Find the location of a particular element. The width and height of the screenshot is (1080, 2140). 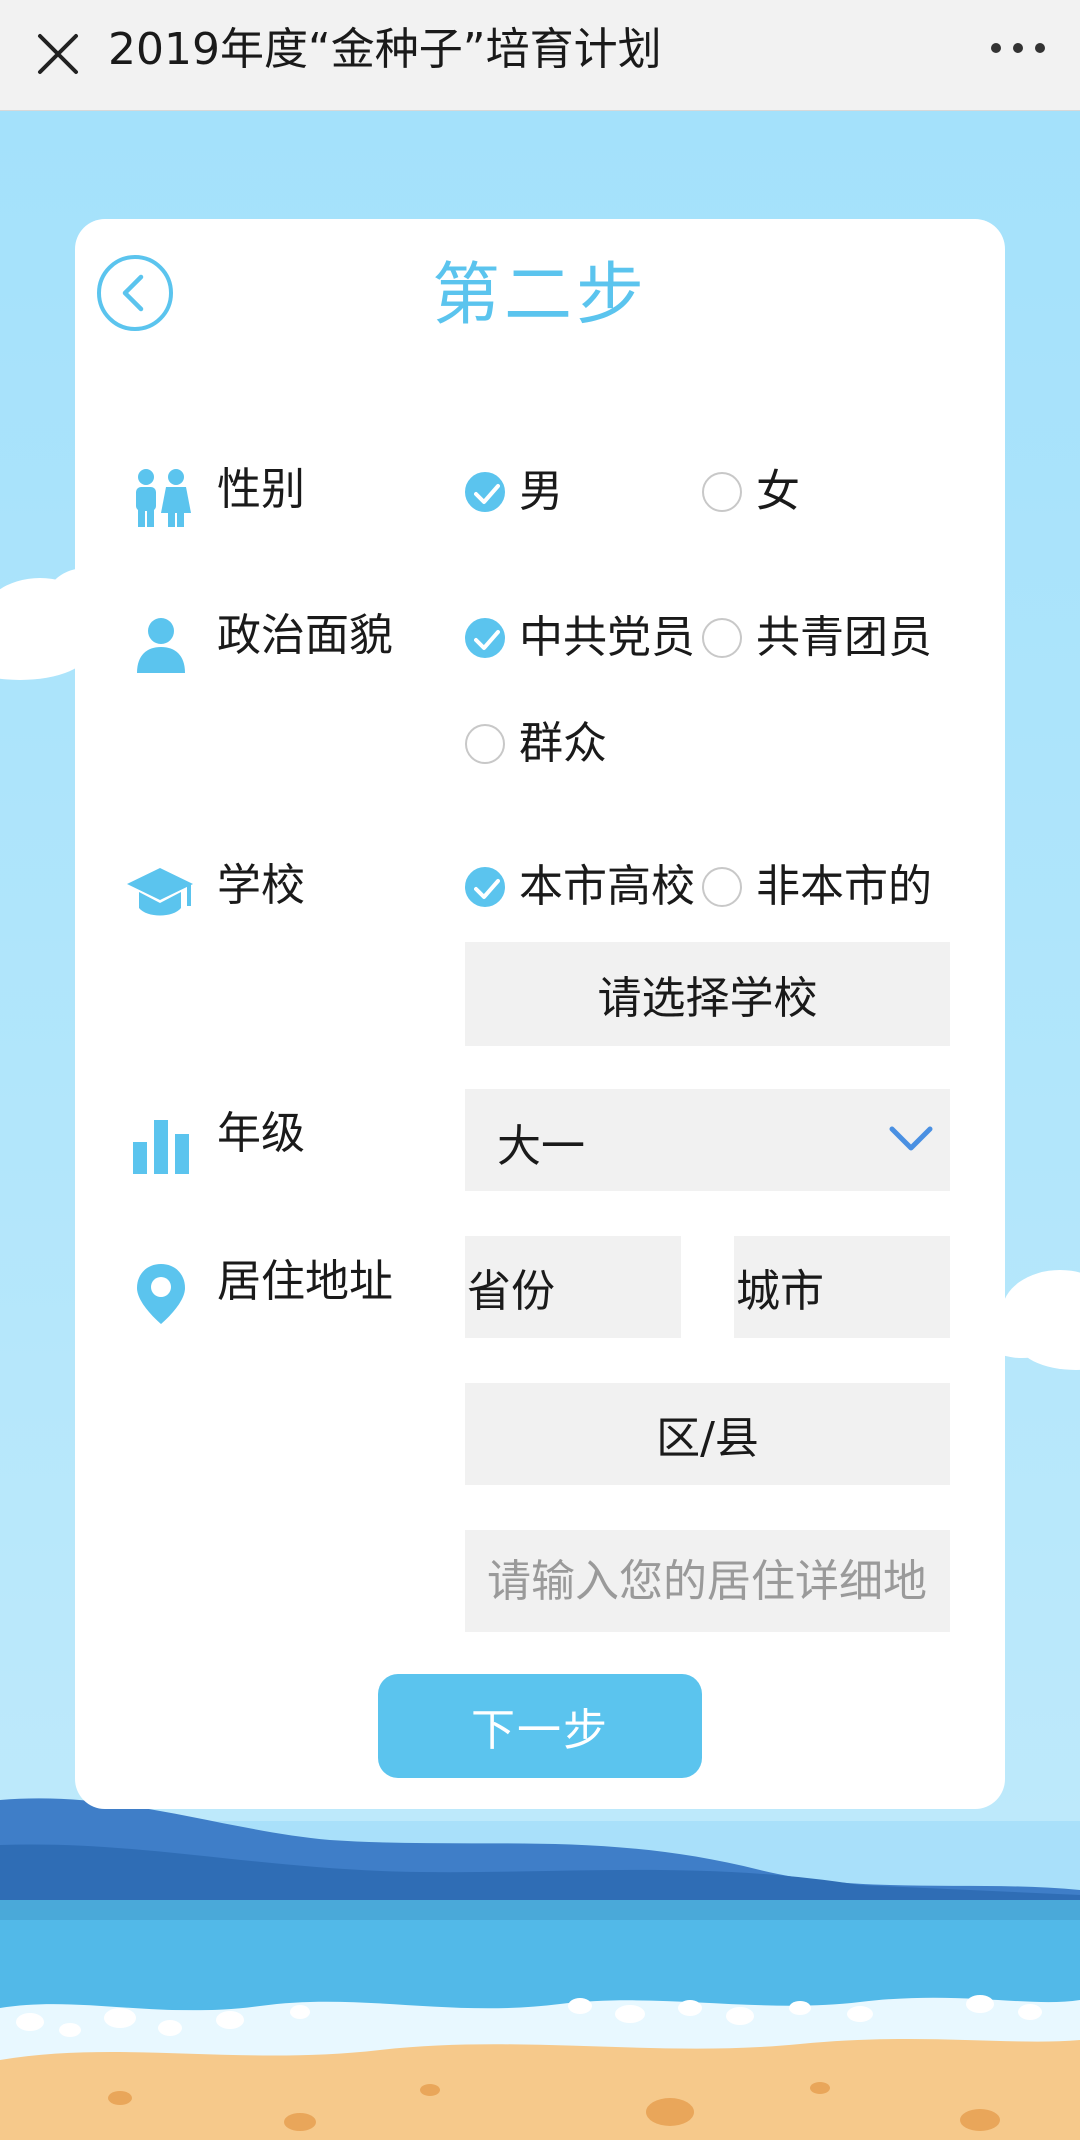

select-school-button: 请选择学校 is located at coordinates (707, 994).